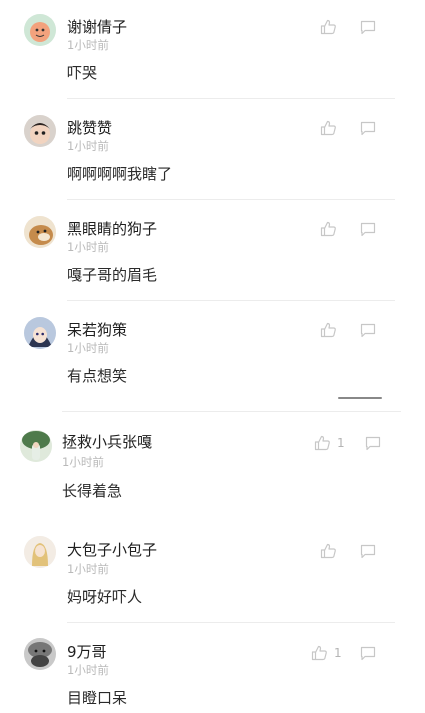  I want to click on comment-text: 嘎子哥的眉毛, so click(112, 275).